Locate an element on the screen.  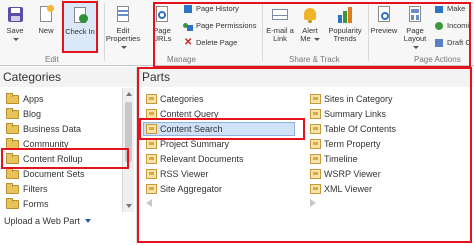
scroll-down-icon is located at coordinates (129, 206).